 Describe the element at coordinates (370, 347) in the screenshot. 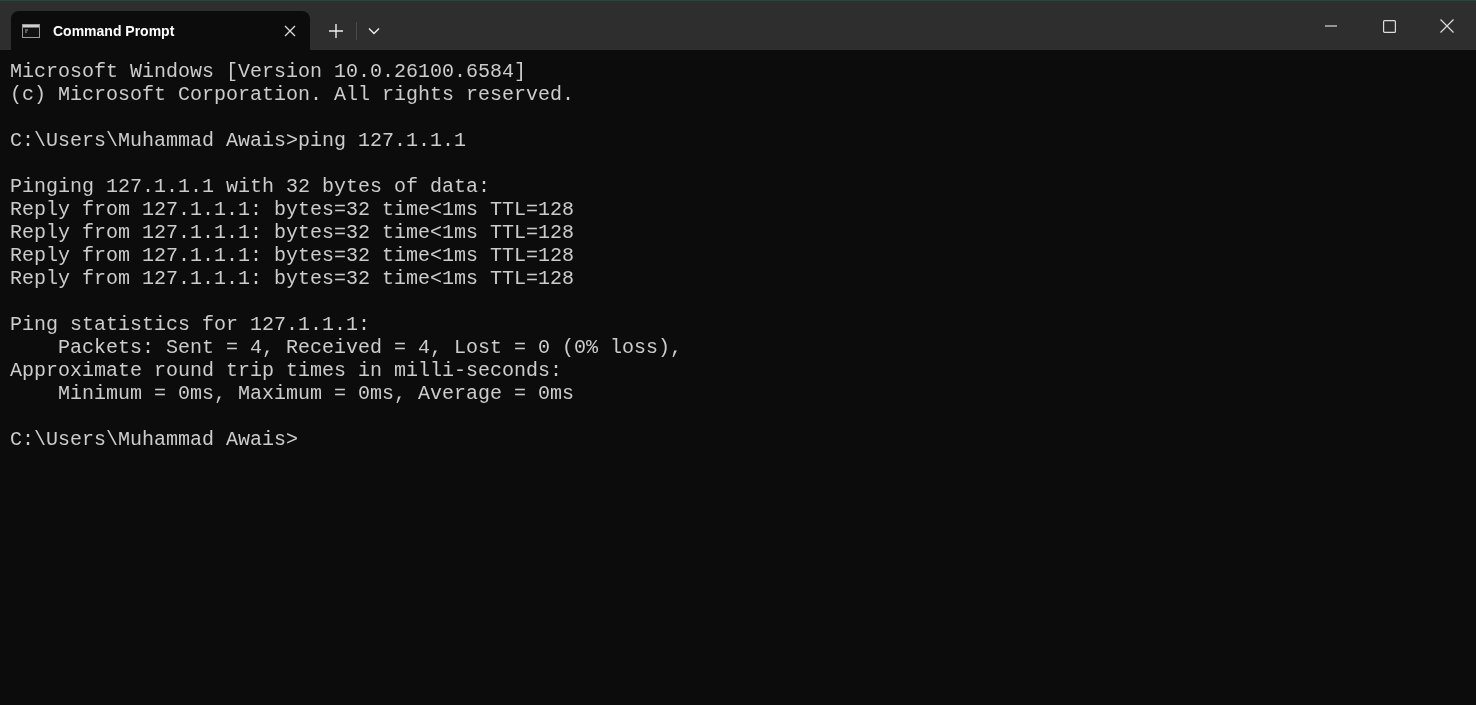

I see `console-line: Packets: Sent = 4, Received = 4, Lost = 0 (0% loss),` at that location.